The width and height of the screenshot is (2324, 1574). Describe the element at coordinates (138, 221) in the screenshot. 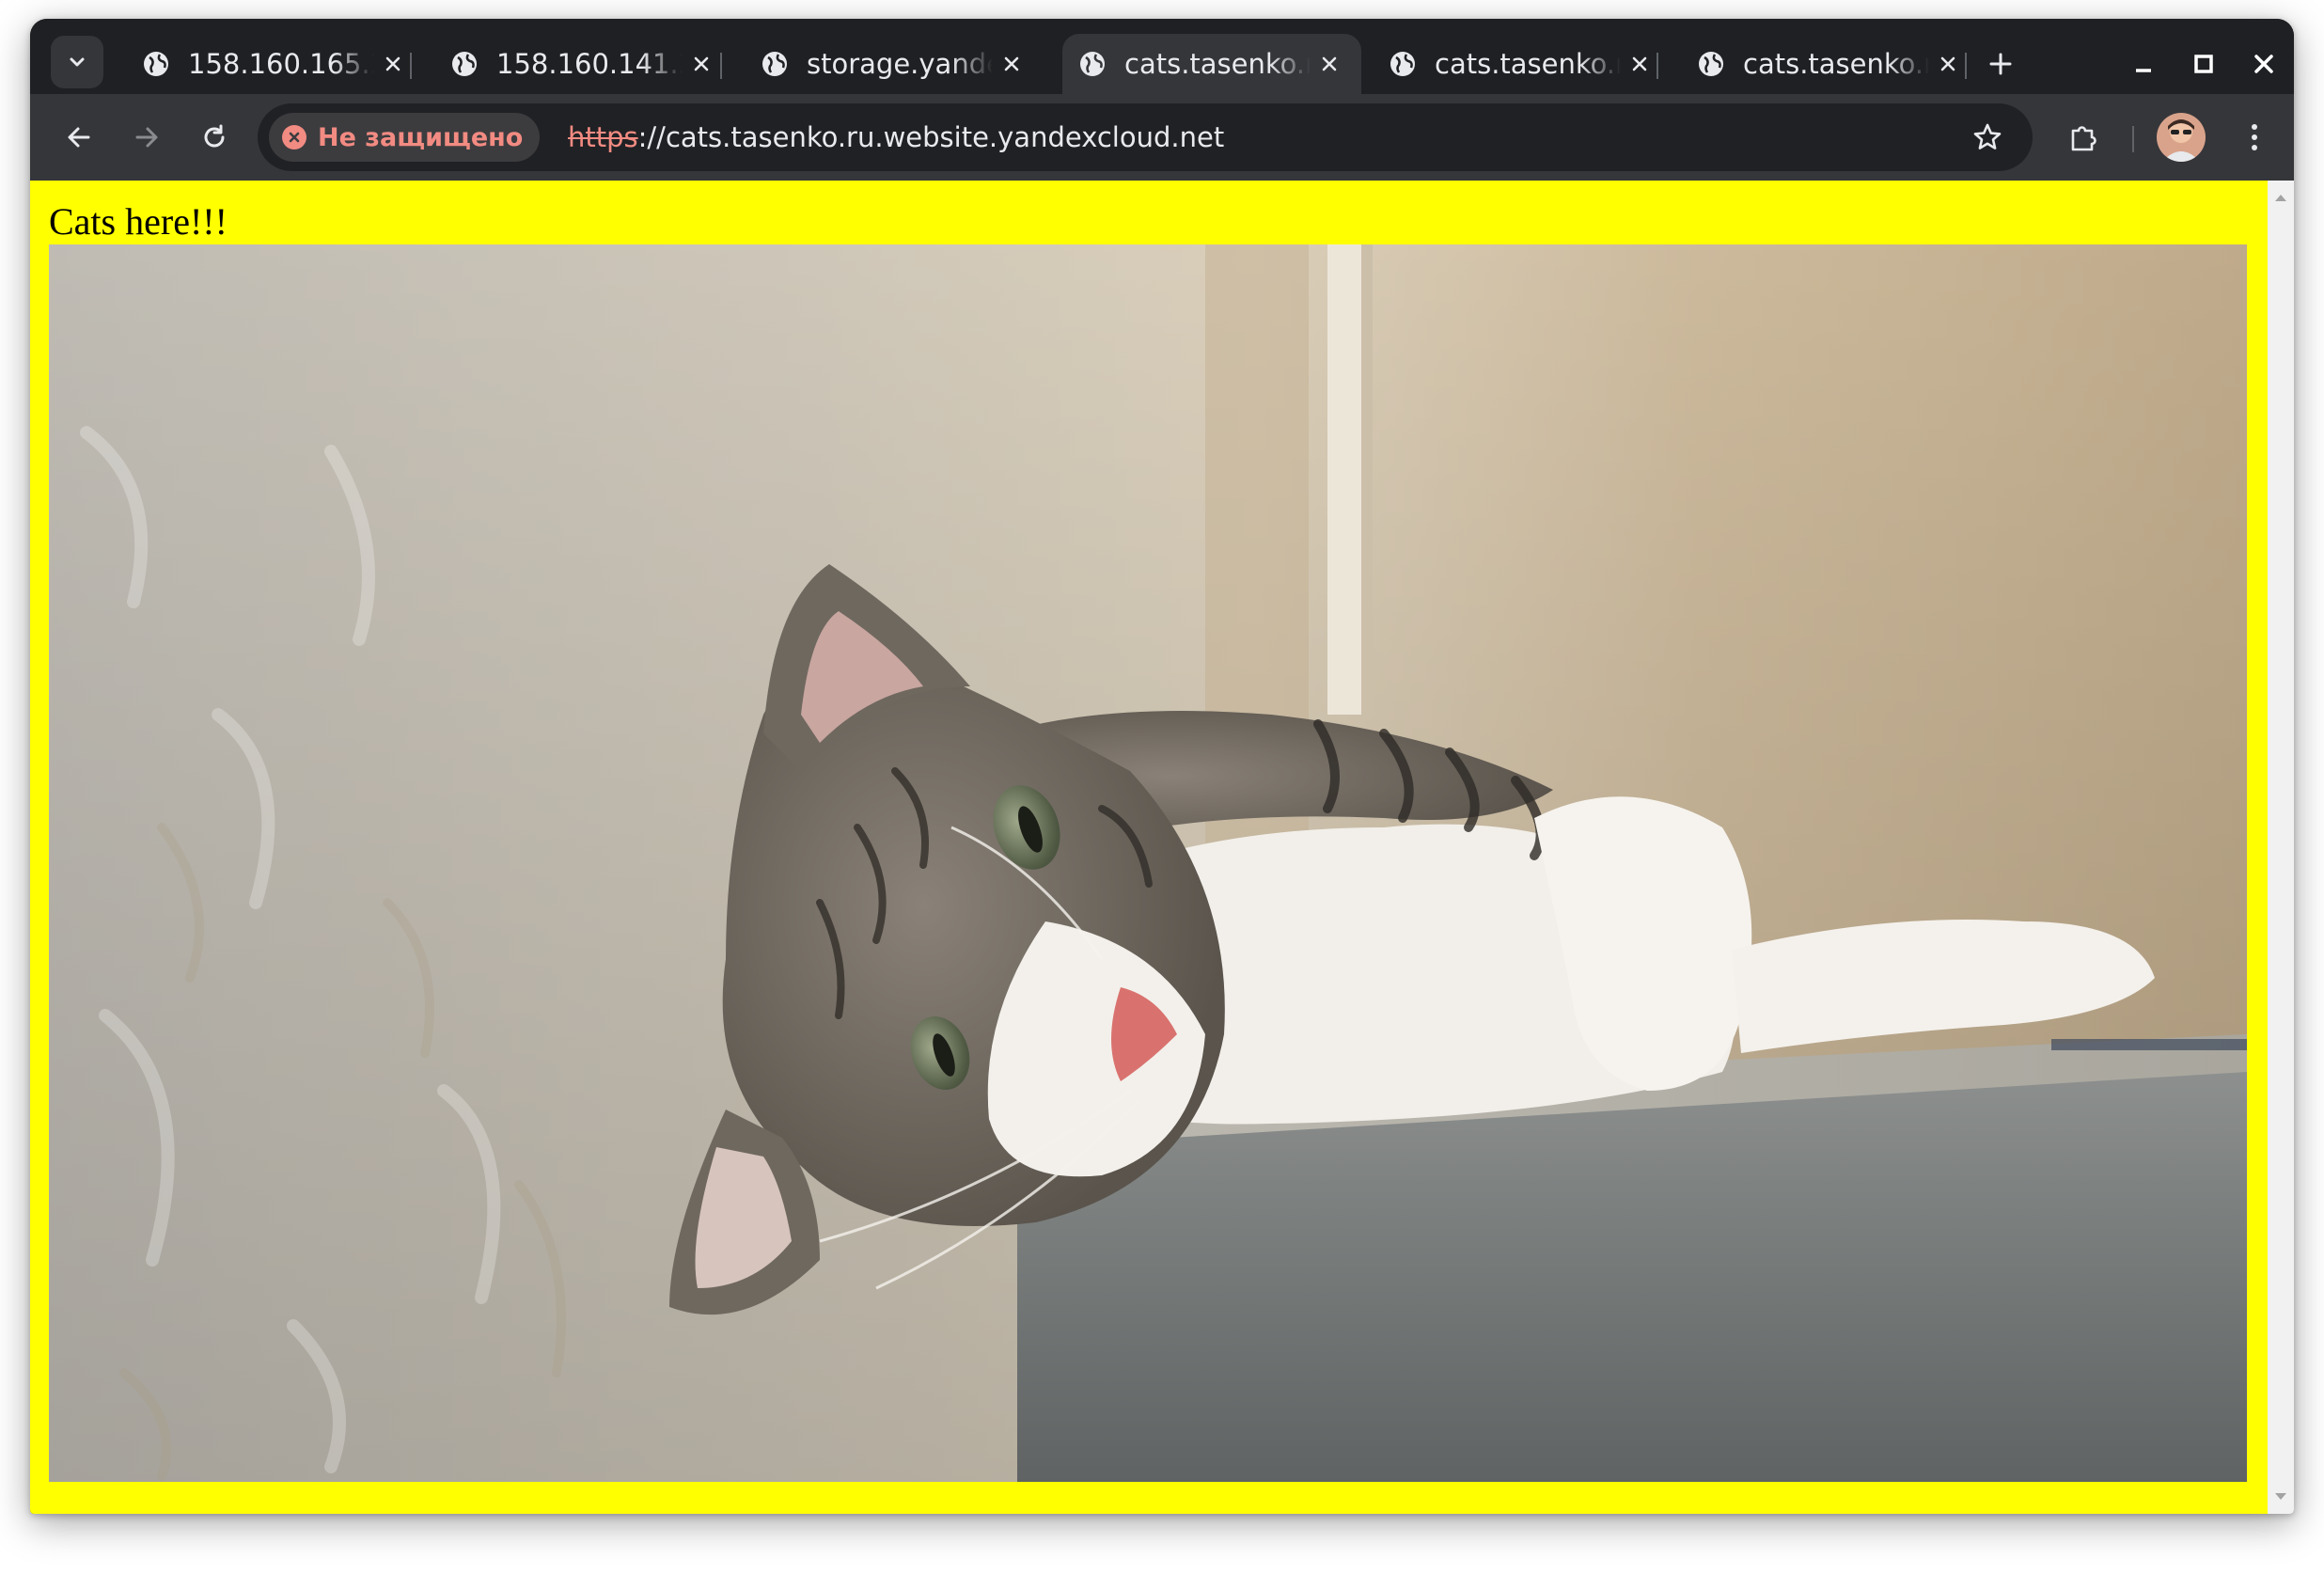

I see `page-heading: Cats here!!!` at that location.